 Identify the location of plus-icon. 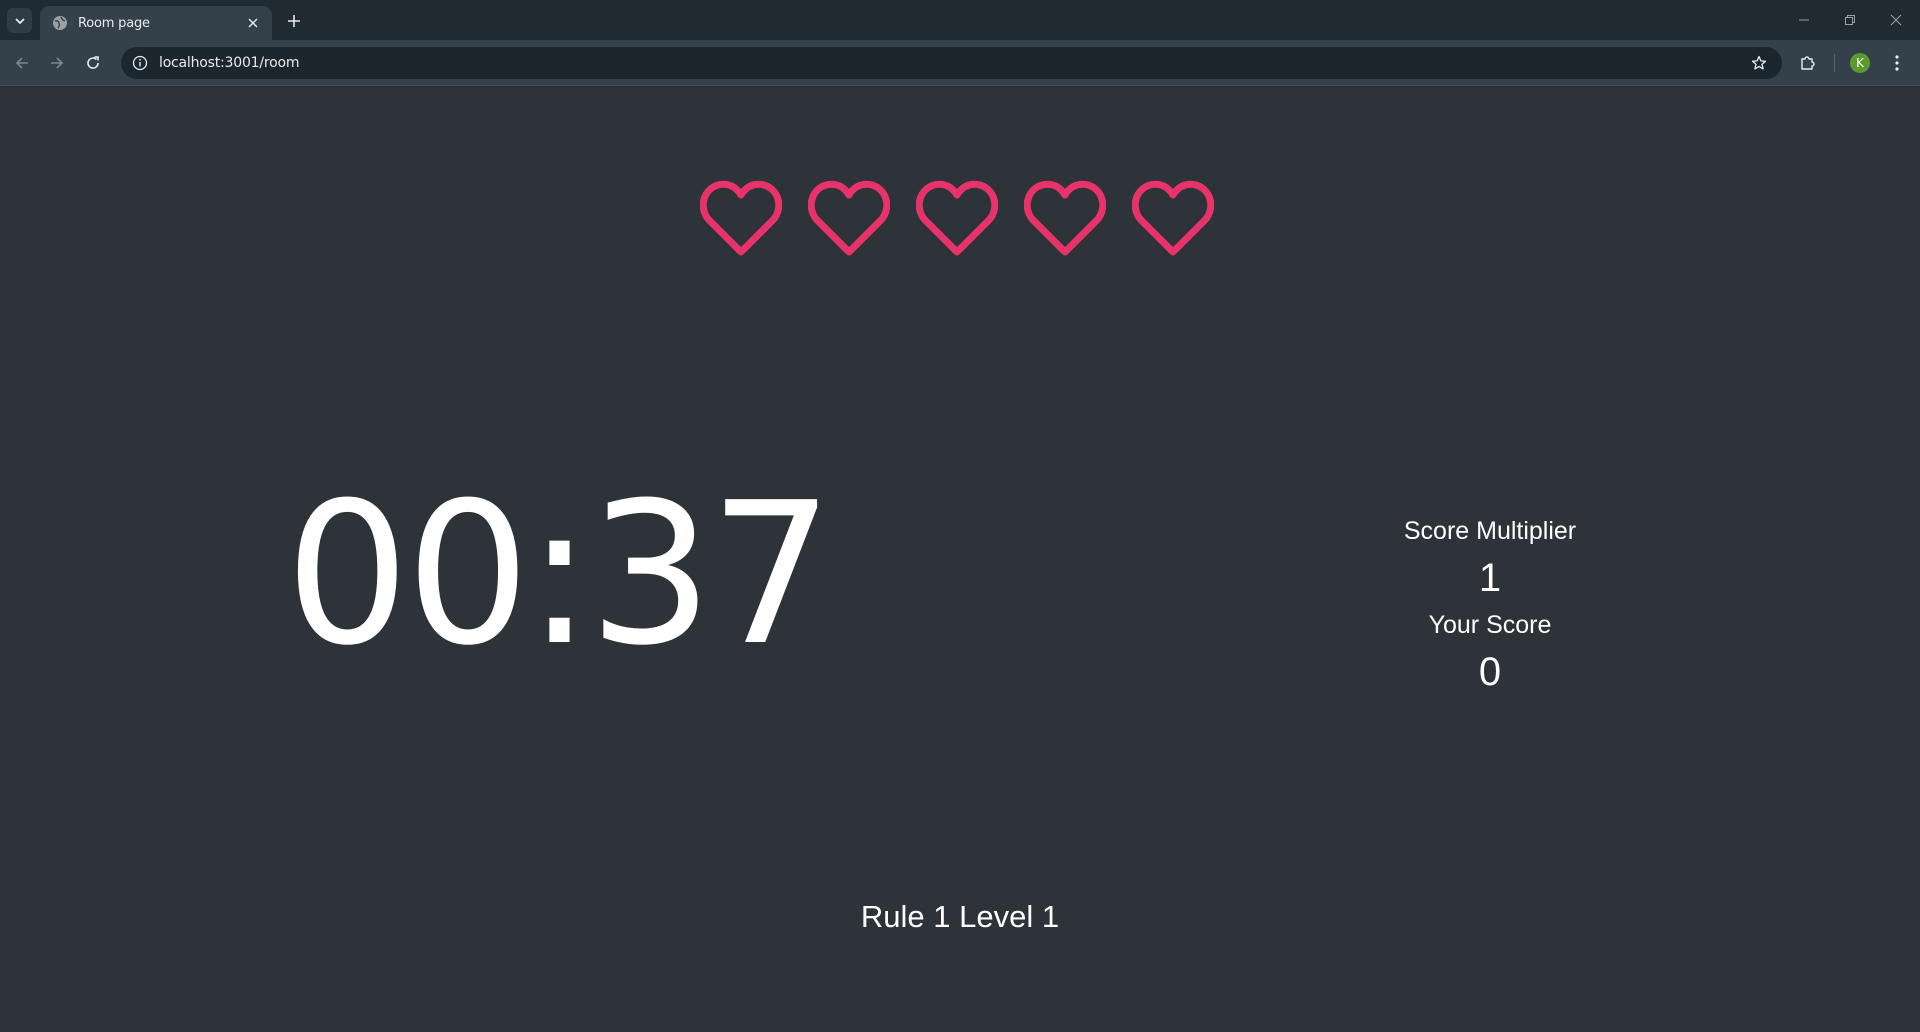
(294, 21).